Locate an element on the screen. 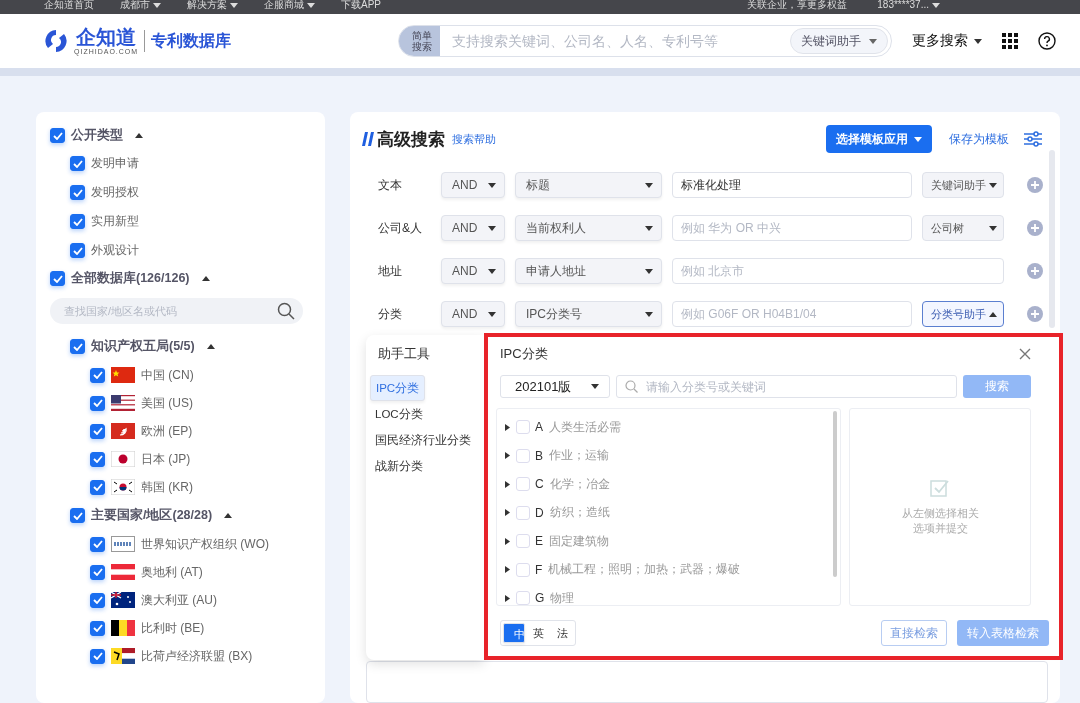  class-code: B is located at coordinates (539, 455).